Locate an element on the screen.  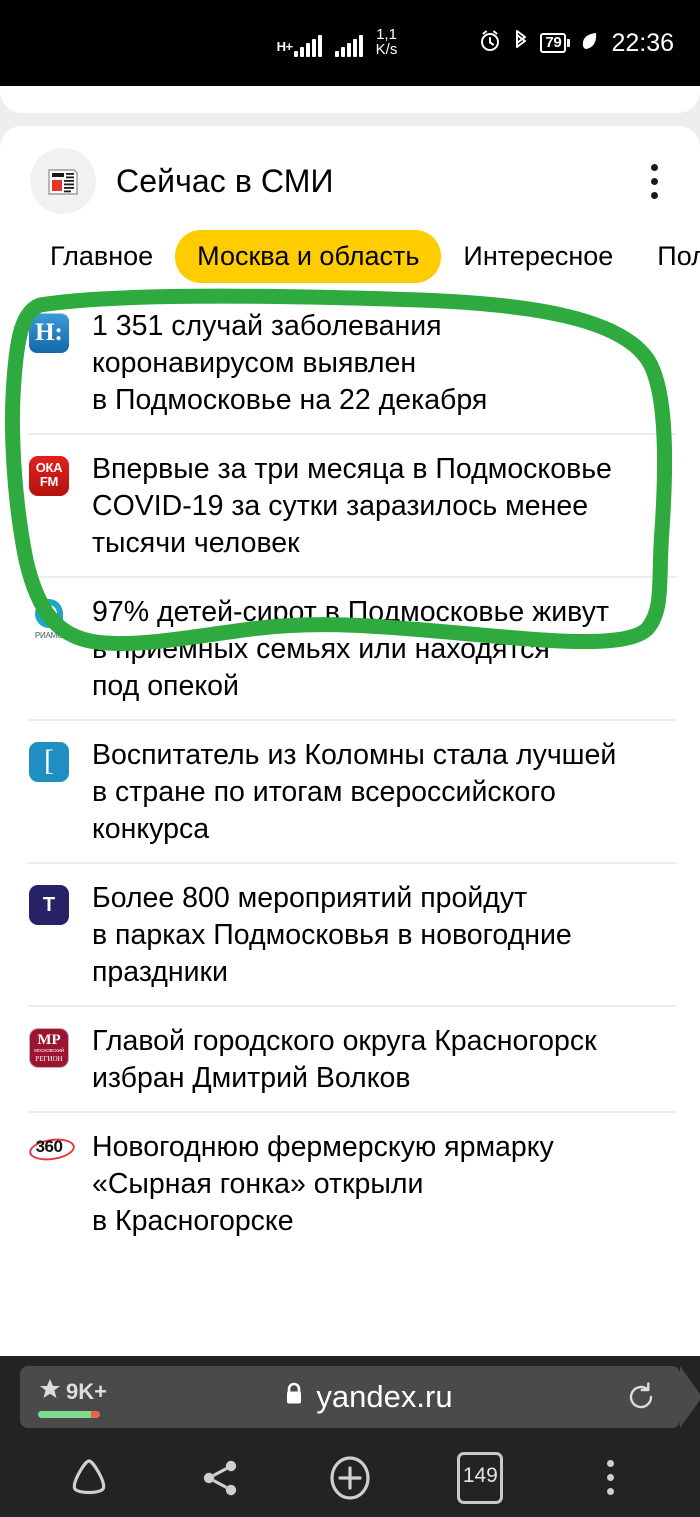
mosregion-logo-icon: МР МОСКОВСКИЙ РЕГИОН is located at coordinates (49, 1048).